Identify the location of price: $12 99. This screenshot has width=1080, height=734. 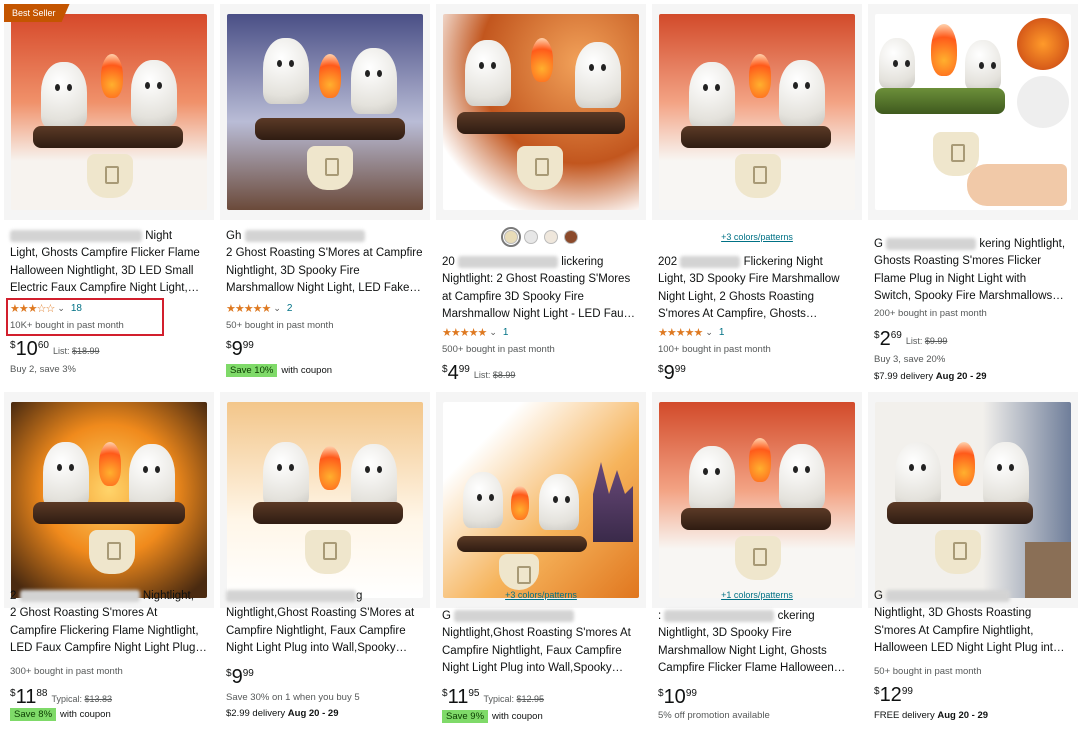
(893, 695).